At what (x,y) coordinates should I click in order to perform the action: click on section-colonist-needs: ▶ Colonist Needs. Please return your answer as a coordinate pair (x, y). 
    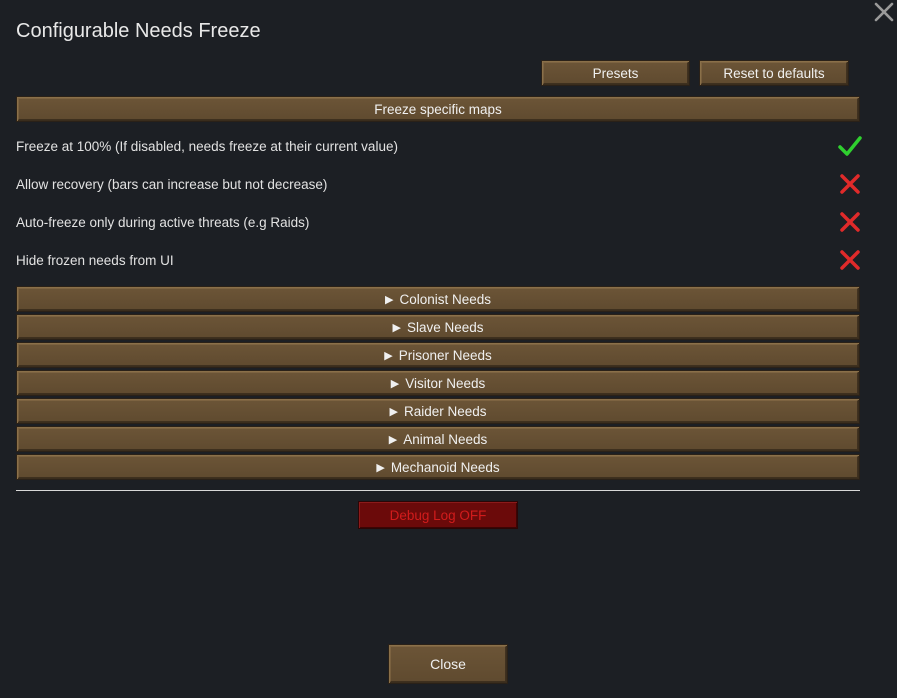
    Looking at the image, I should click on (438, 299).